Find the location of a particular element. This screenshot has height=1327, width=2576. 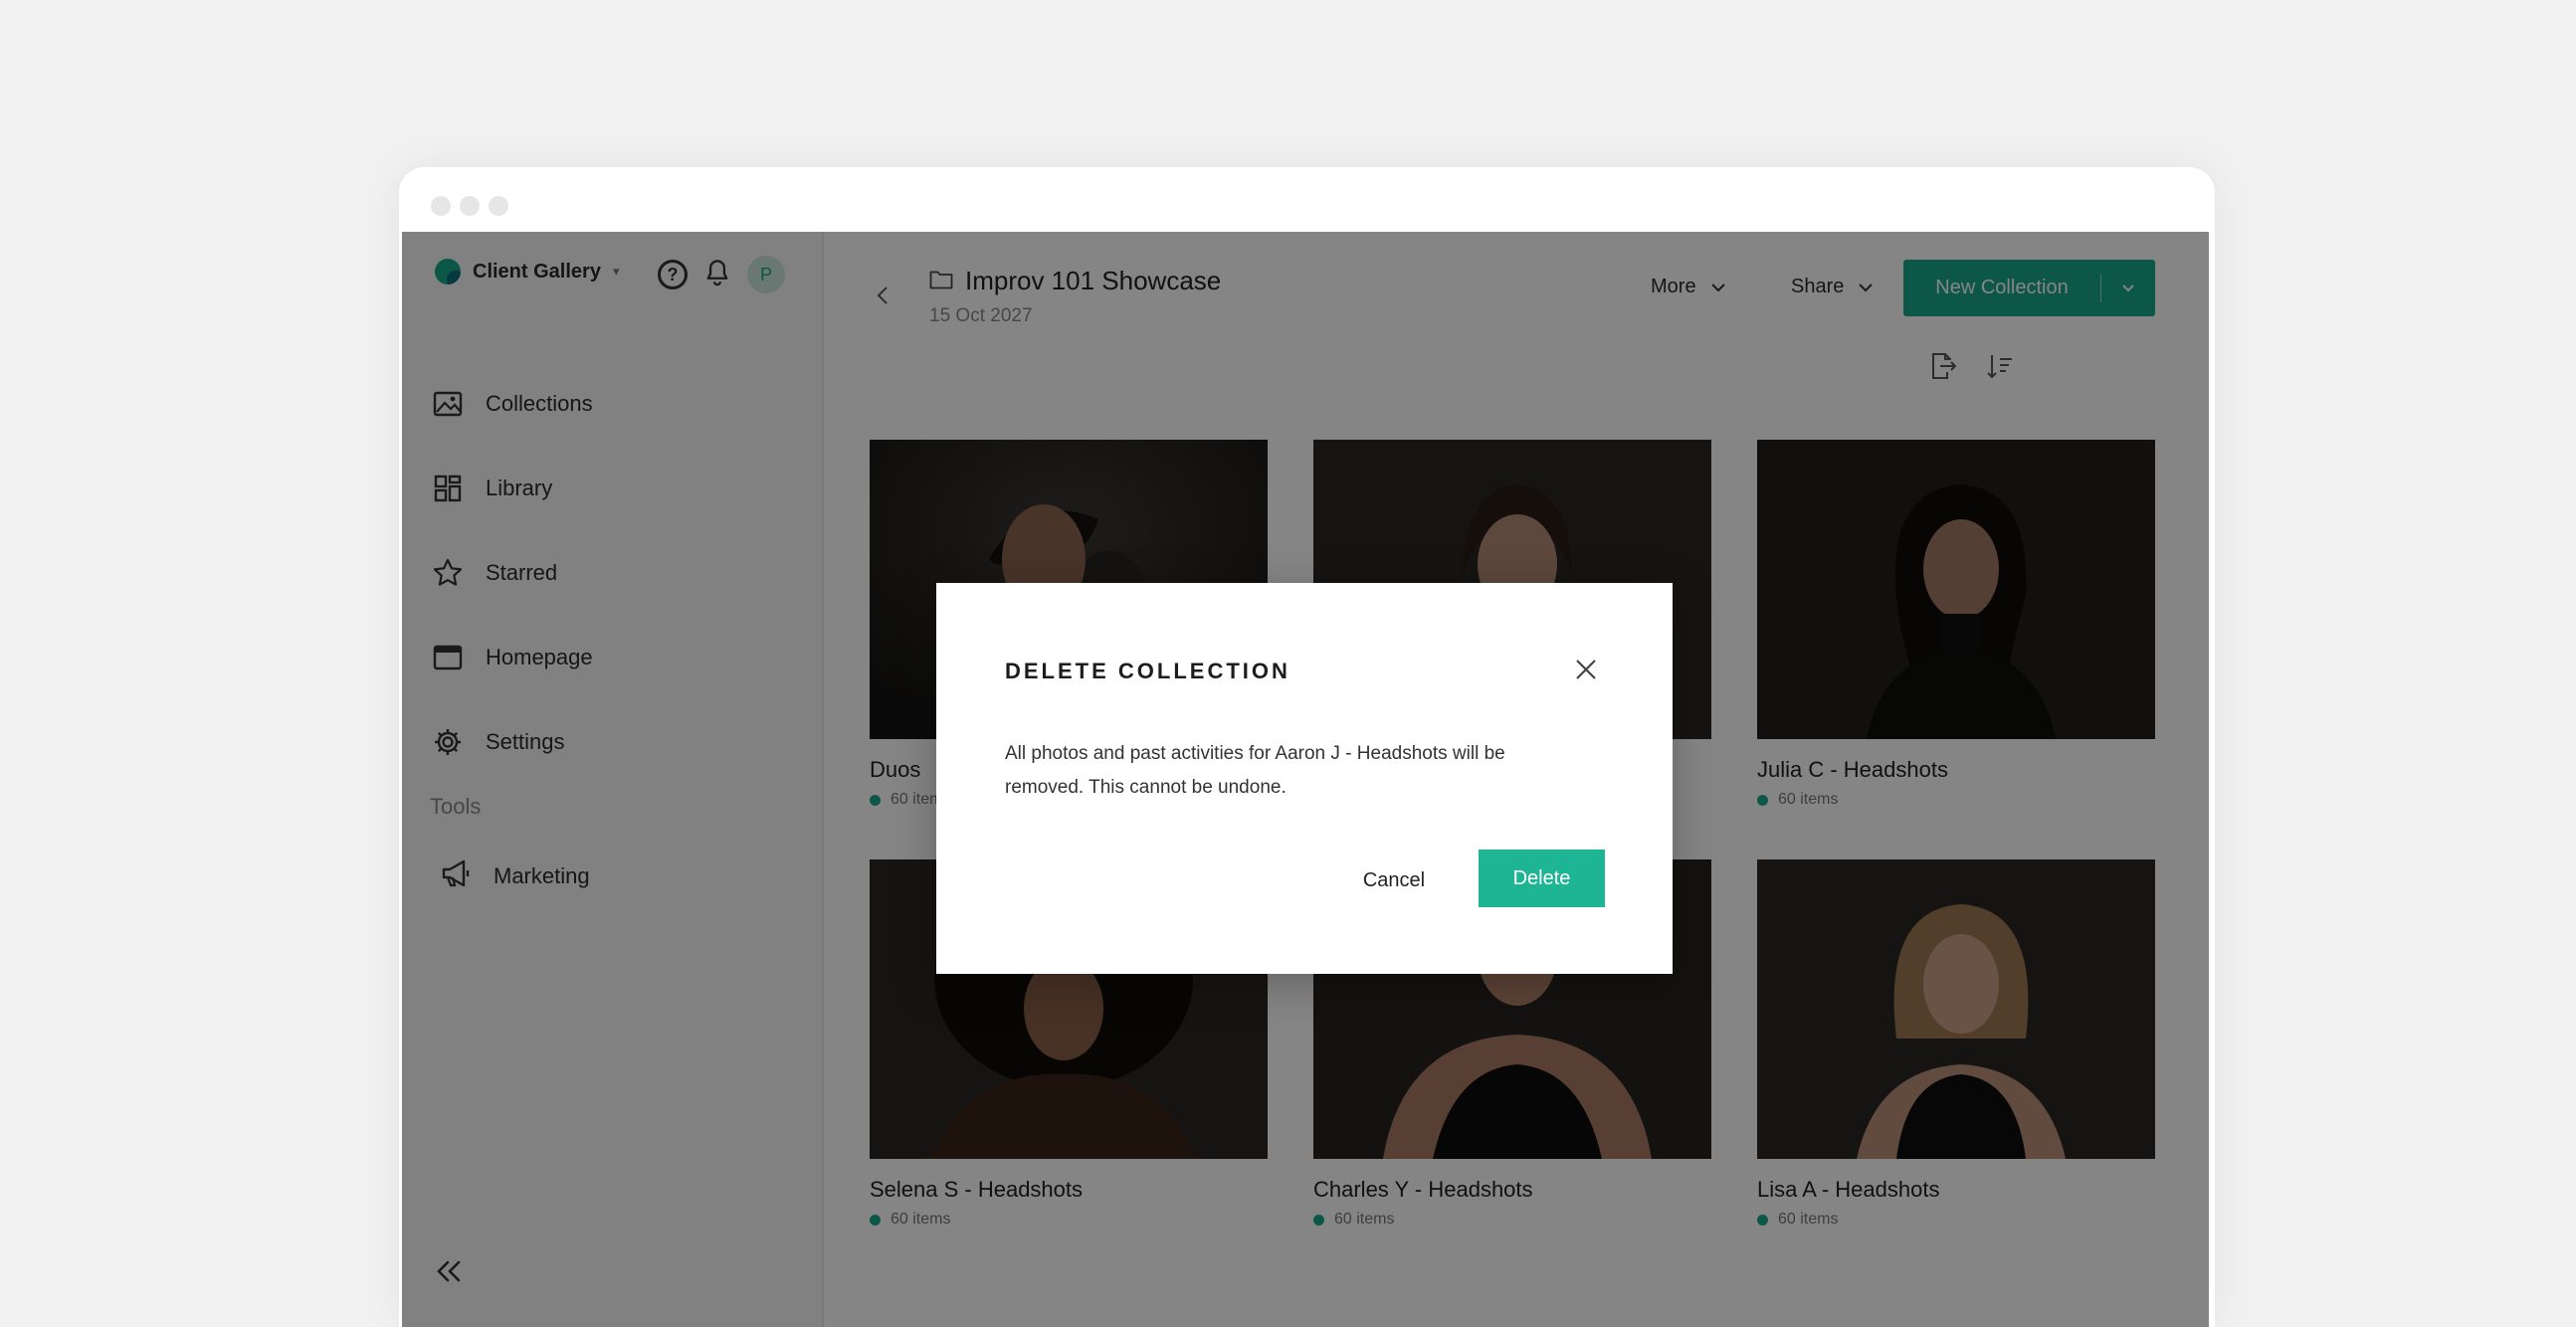

cancel-button: Cancel is located at coordinates (1394, 880).